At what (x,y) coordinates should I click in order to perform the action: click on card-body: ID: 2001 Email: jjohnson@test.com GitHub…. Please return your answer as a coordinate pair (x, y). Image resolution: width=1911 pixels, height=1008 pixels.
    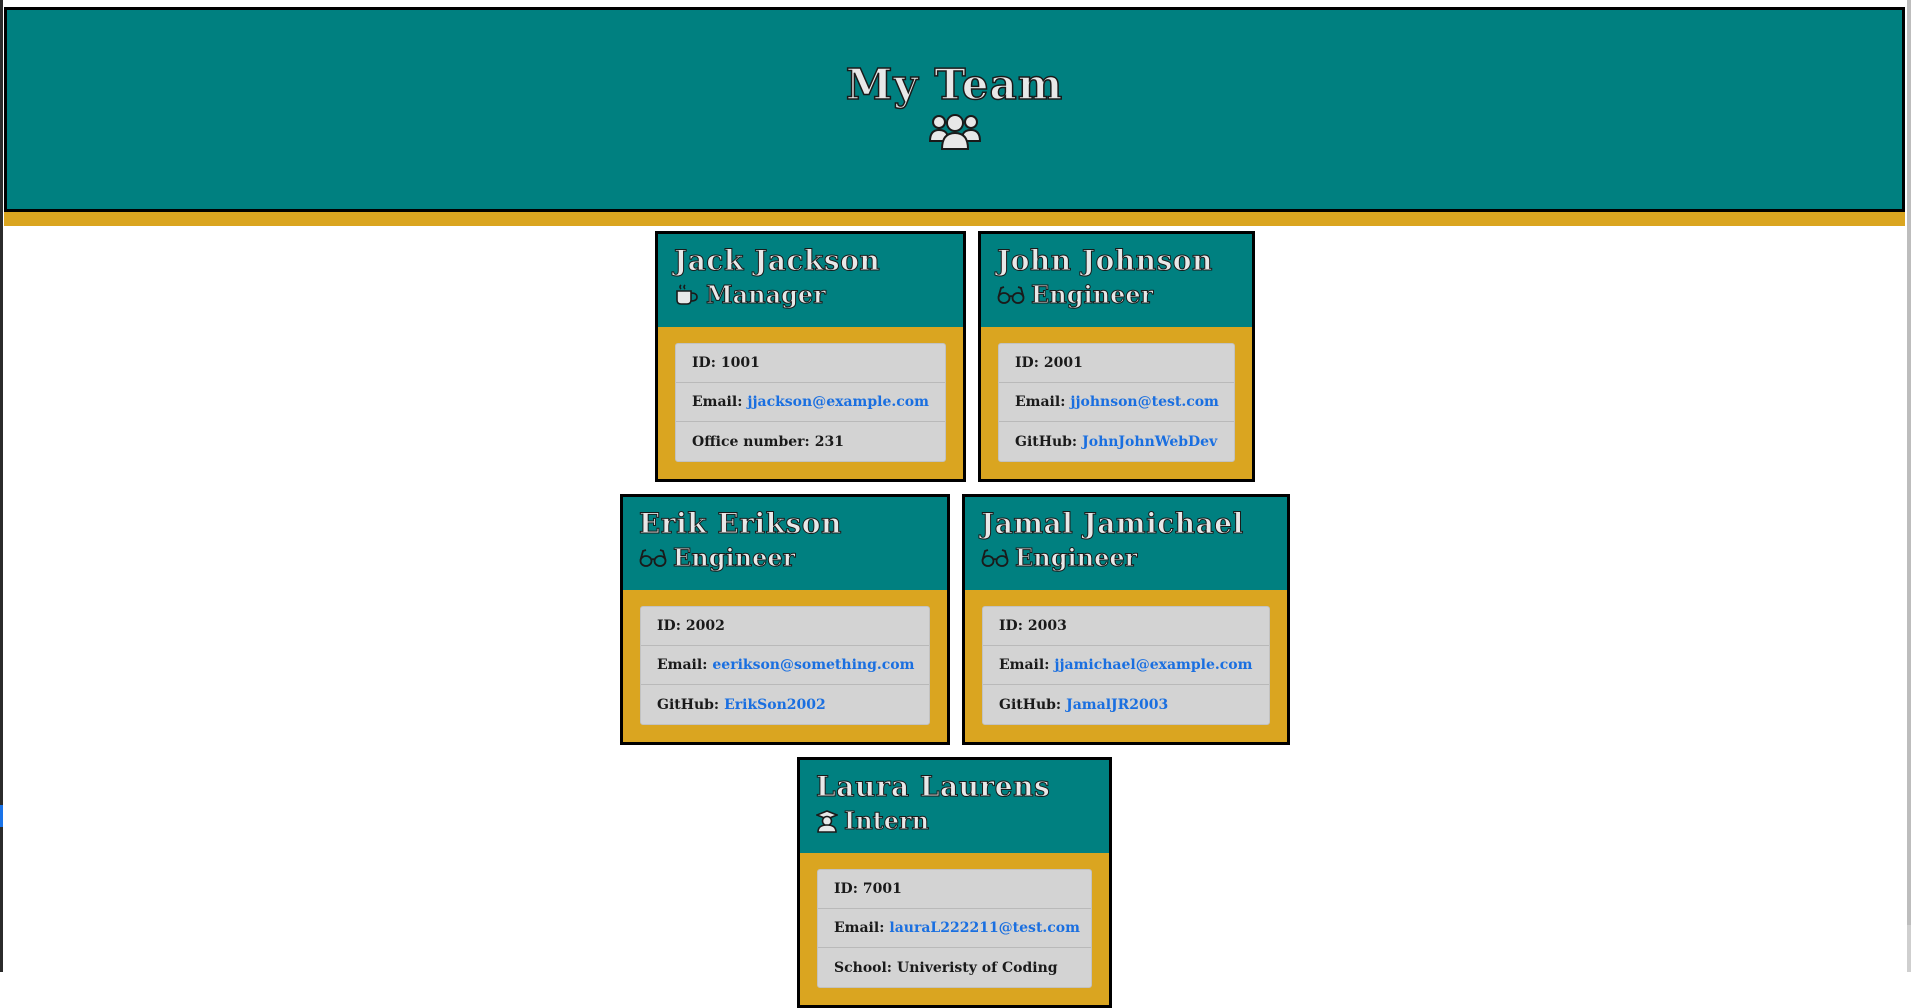
    Looking at the image, I should click on (1116, 394).